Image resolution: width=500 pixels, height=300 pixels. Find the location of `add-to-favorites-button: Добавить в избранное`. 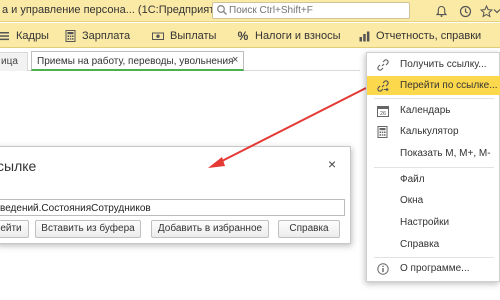

add-to-favorites-button: Добавить в избранное is located at coordinates (210, 229).